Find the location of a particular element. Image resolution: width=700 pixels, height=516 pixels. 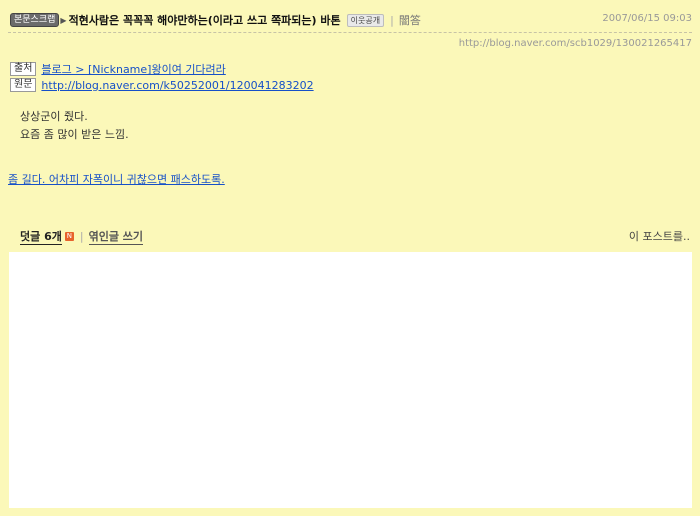

comments-count: 6개 is located at coordinates (53, 236).